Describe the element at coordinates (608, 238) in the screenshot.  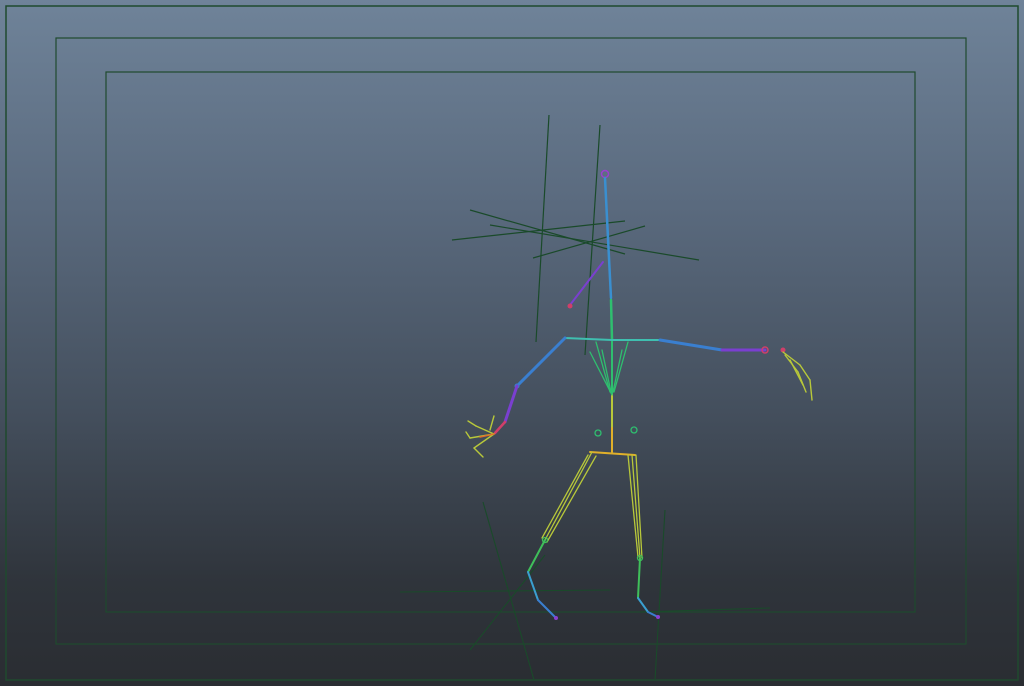
I see `neck-bone` at that location.